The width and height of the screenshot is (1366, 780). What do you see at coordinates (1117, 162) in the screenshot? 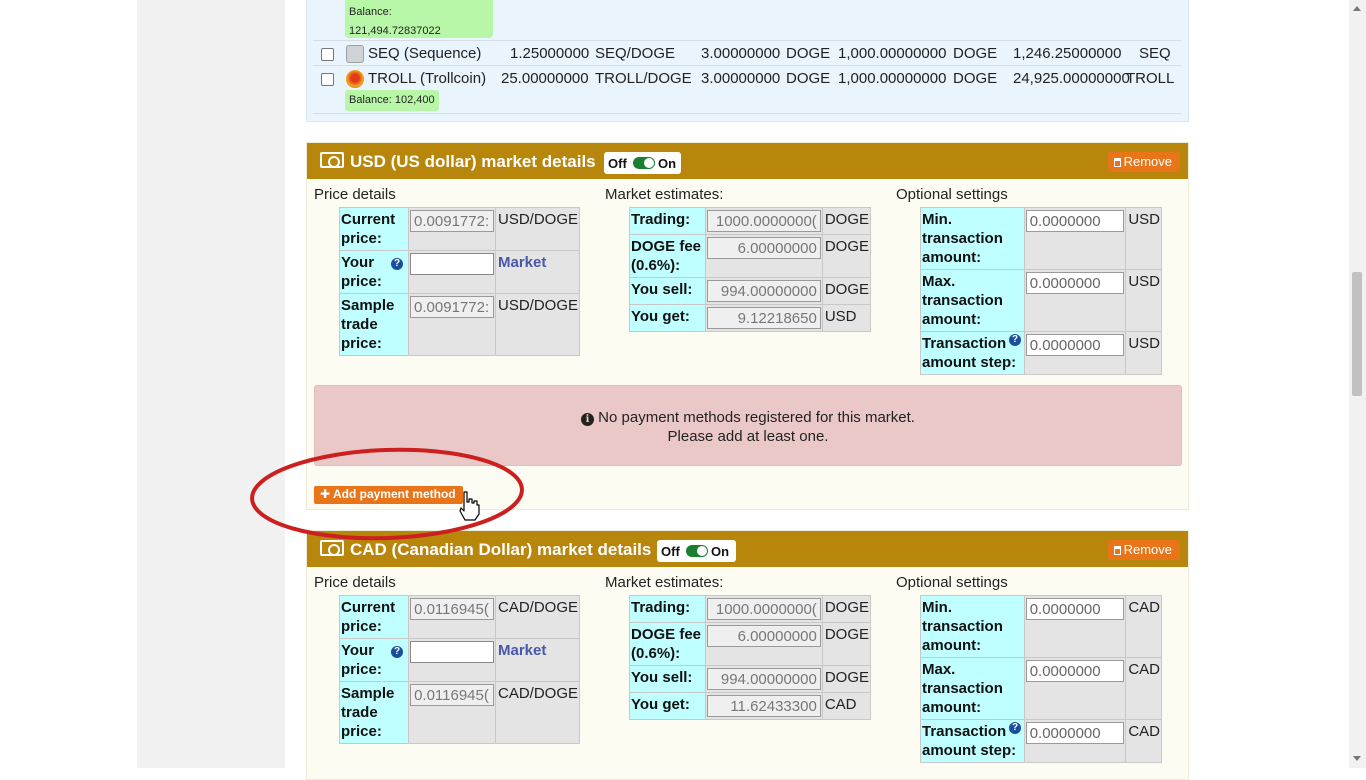
I see `trash-icon` at bounding box center [1117, 162].